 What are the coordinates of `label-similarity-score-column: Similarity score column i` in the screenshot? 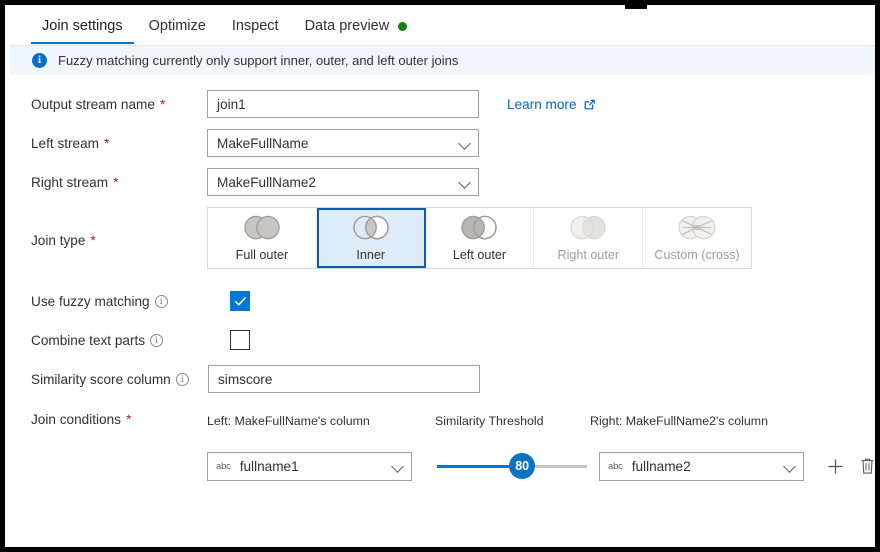 It's located at (122, 379).